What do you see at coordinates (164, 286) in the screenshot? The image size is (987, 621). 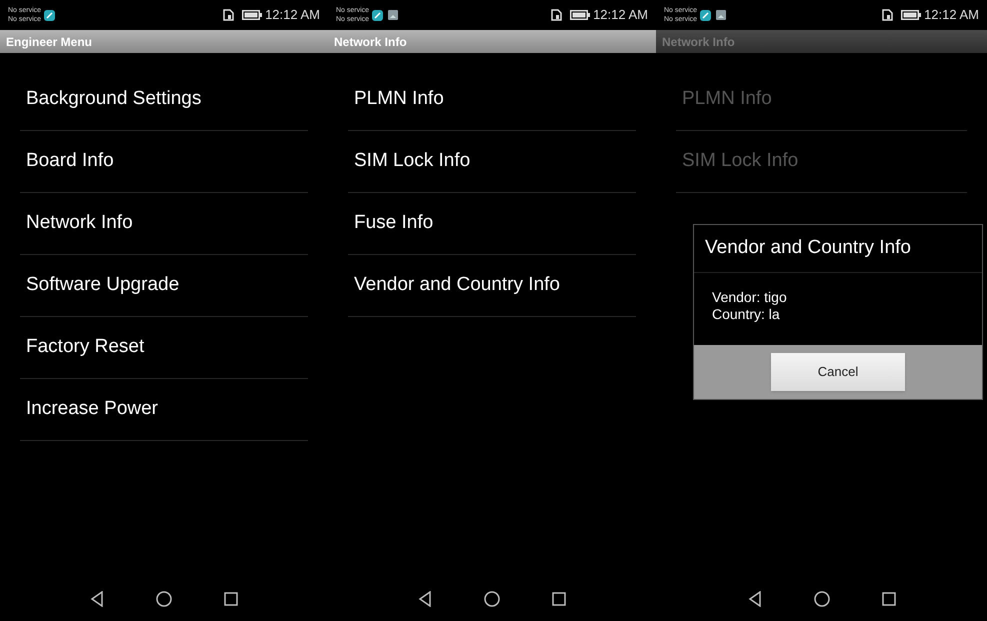 I see `menu-item: Software Upgrade` at bounding box center [164, 286].